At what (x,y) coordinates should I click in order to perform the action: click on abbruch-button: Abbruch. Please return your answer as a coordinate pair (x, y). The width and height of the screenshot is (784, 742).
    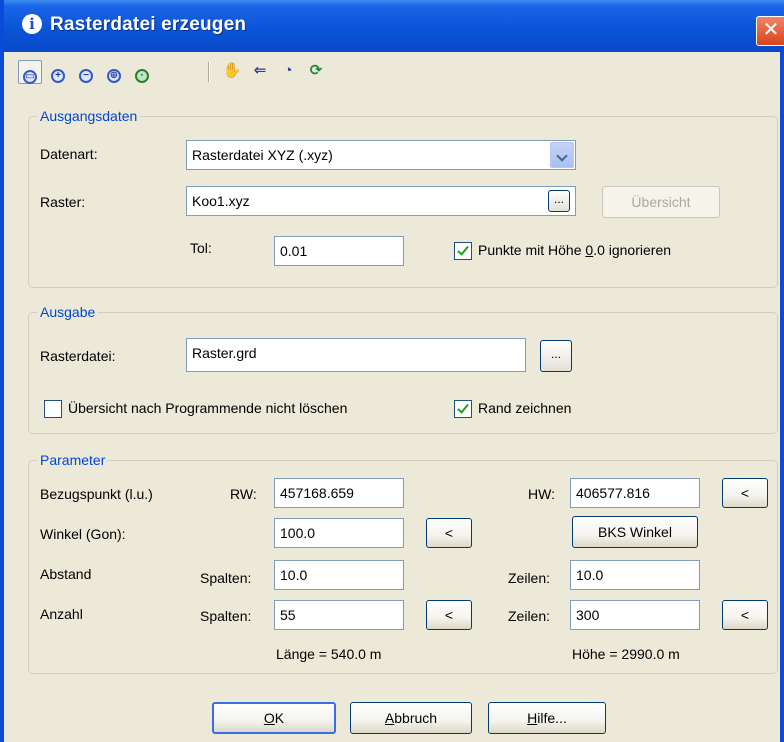
    Looking at the image, I should click on (411, 718).